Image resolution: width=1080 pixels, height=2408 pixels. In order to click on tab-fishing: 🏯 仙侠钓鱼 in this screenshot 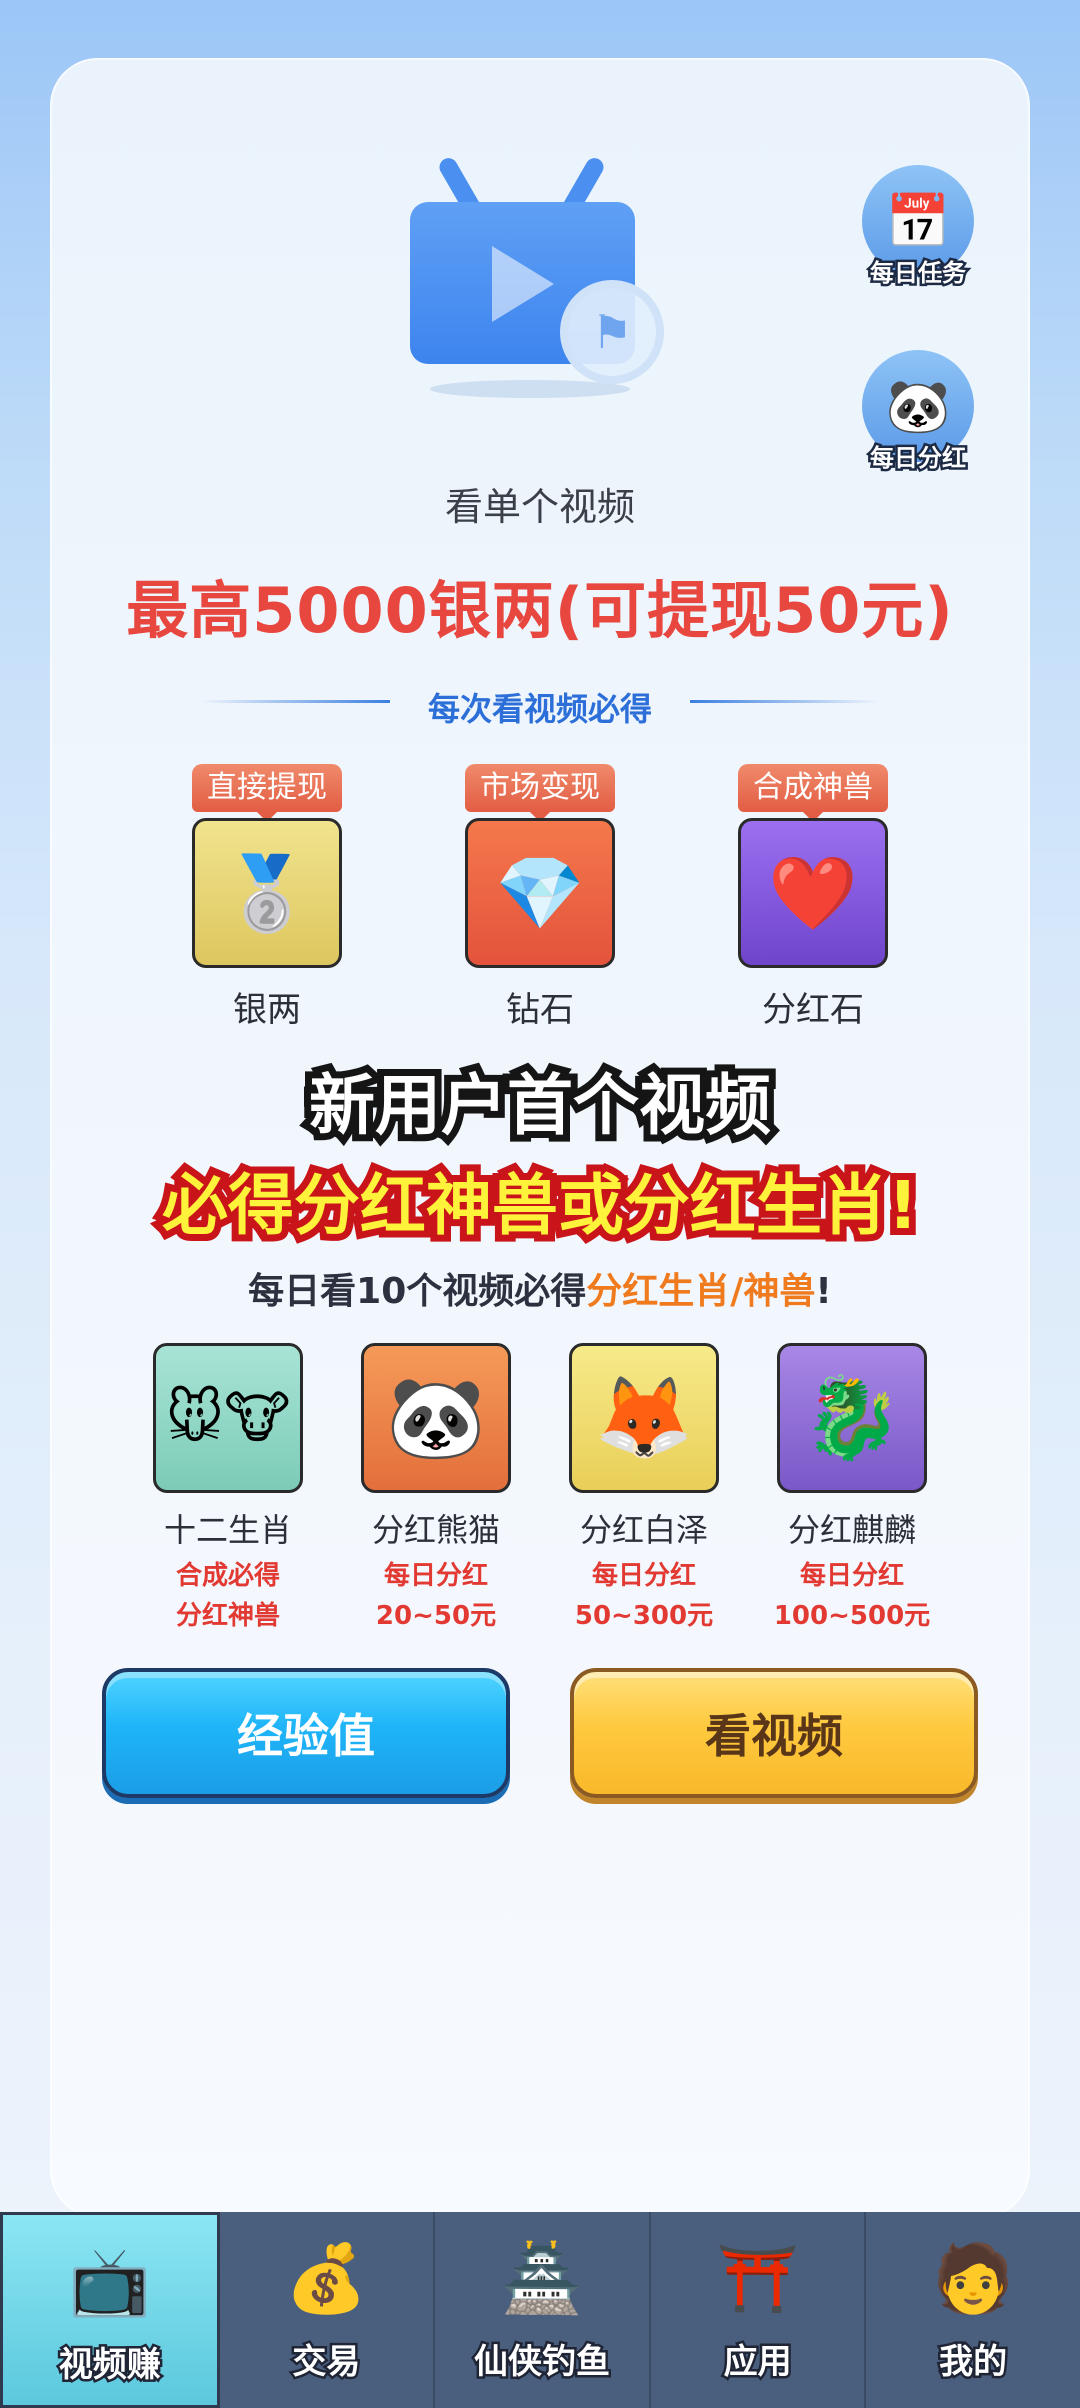, I will do `click(543, 2310)`.